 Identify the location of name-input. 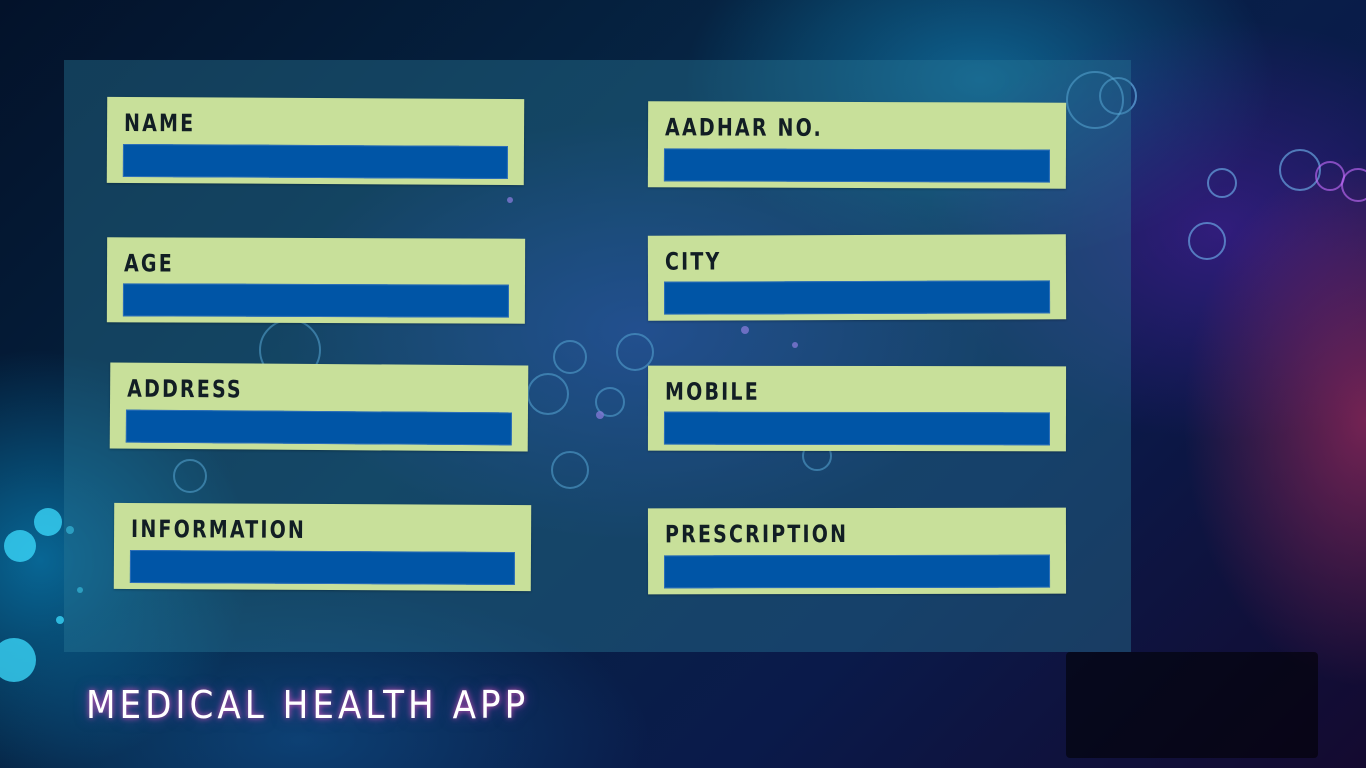
(315, 161).